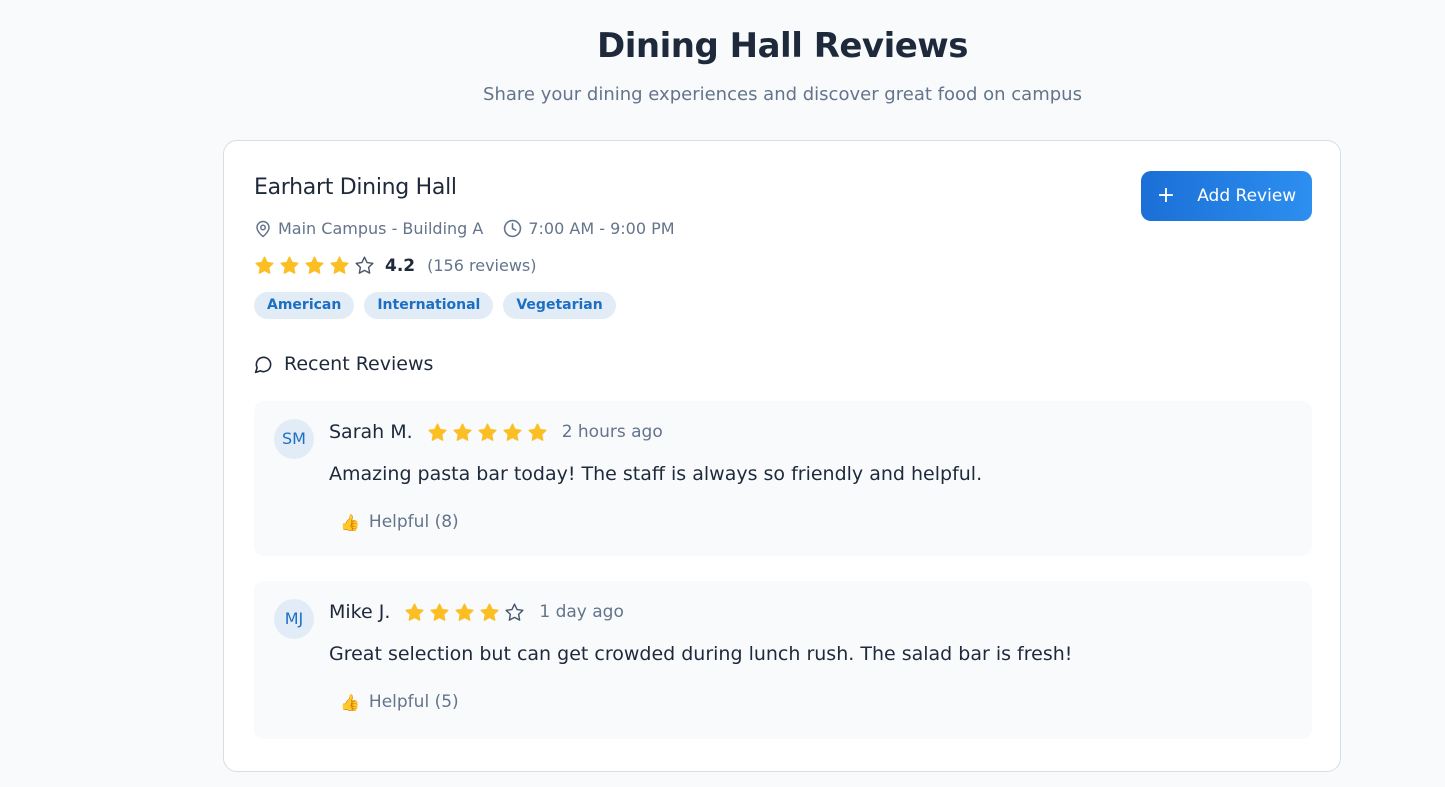 This screenshot has width=1445, height=787. Describe the element at coordinates (263, 228) in the screenshot. I see `map-pin-icon` at that location.